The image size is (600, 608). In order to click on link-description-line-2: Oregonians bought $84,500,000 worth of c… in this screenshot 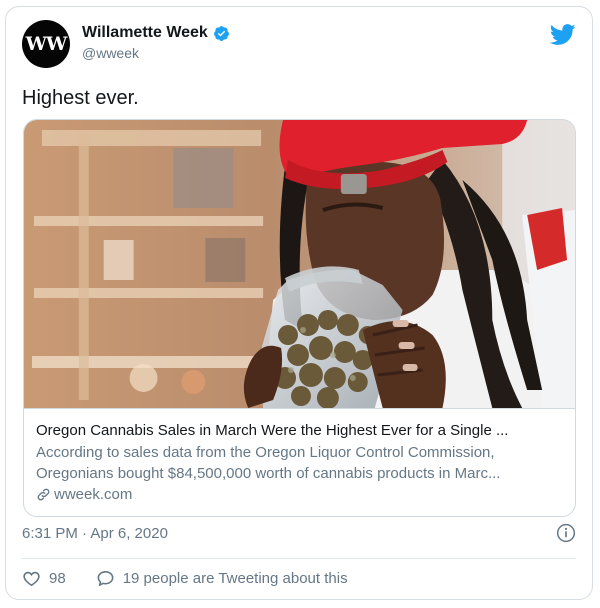, I will do `click(268, 473)`.